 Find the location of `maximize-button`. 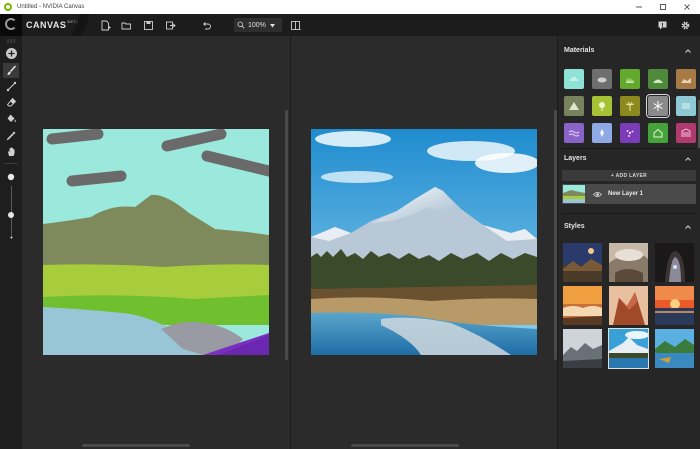

maximize-button is located at coordinates (663, 7).